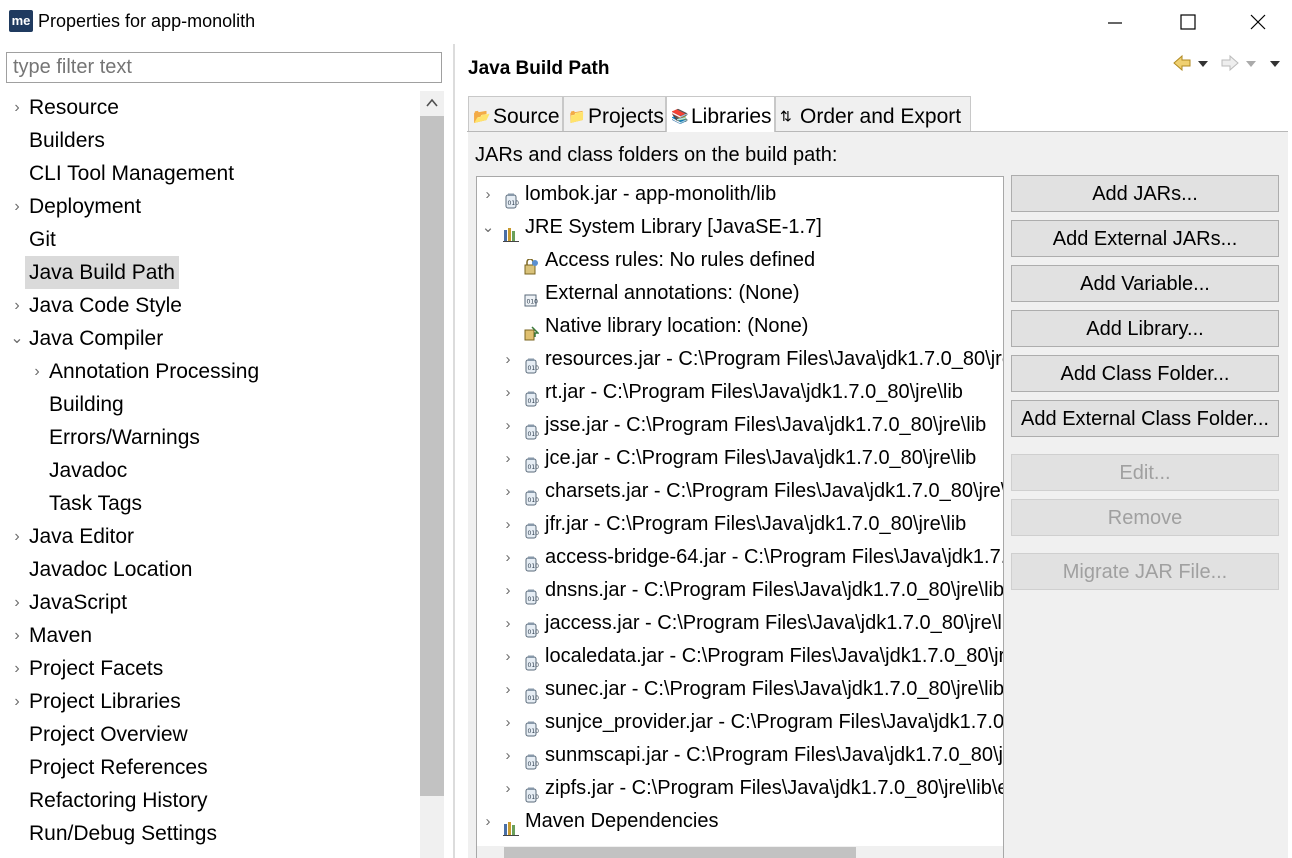 The width and height of the screenshot is (1292, 858). I want to click on history-nav, so click(1228, 63).